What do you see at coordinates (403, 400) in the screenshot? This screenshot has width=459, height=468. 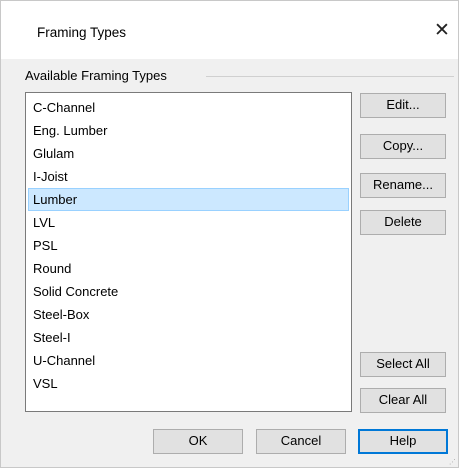 I see `clear-all-button: Clear All` at bounding box center [403, 400].